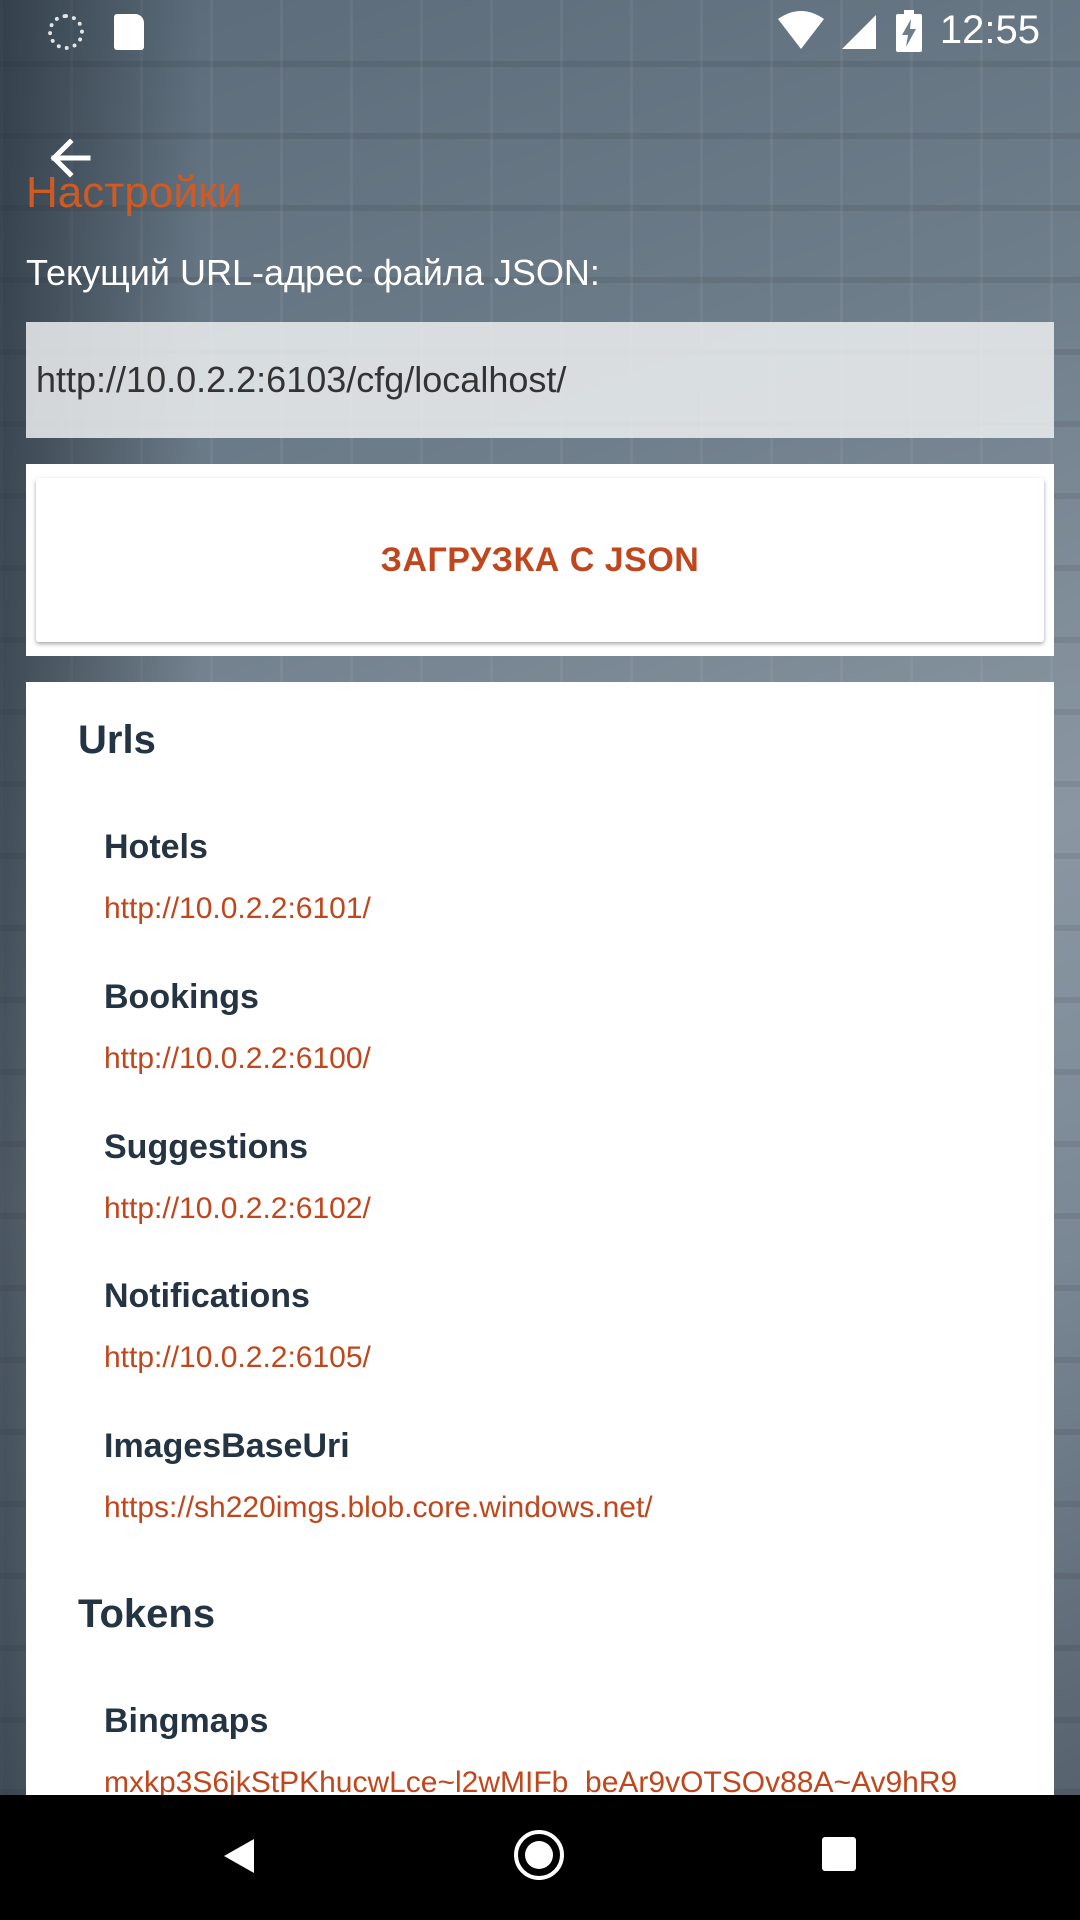 The height and width of the screenshot is (1920, 1080). I want to click on section-title-urls: Urls, so click(117, 740).